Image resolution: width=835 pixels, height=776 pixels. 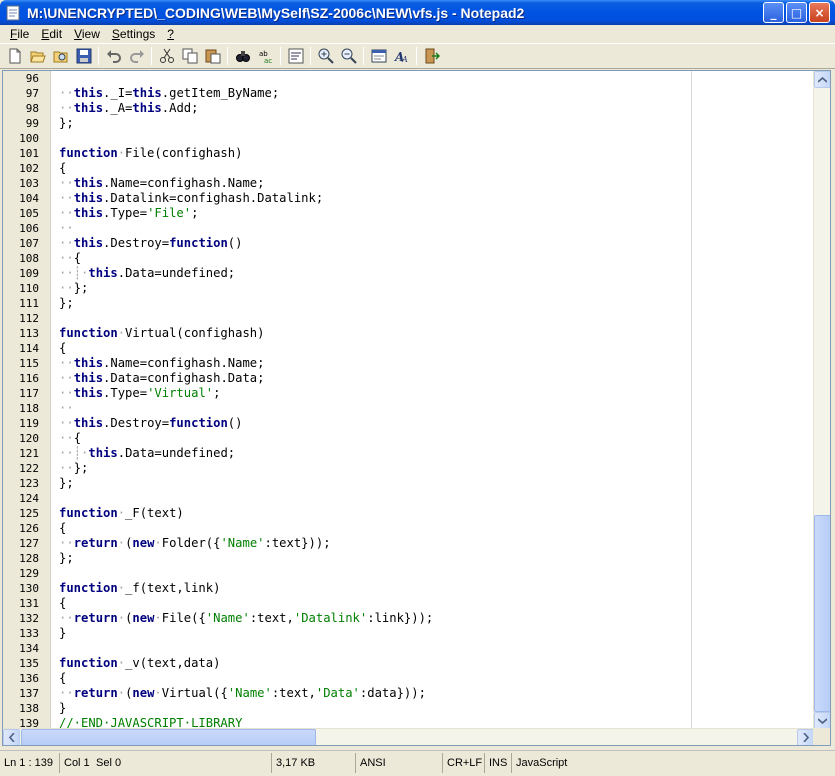 I want to click on open-button, so click(x=37, y=56).